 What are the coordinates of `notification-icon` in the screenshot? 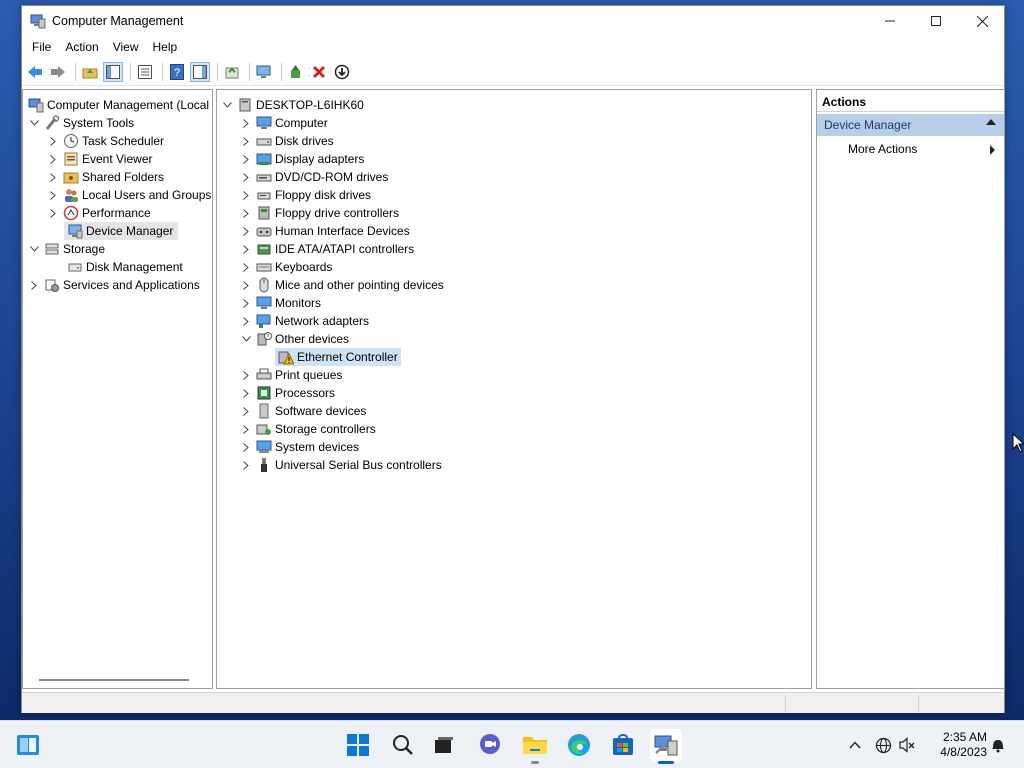 It's located at (998, 745).